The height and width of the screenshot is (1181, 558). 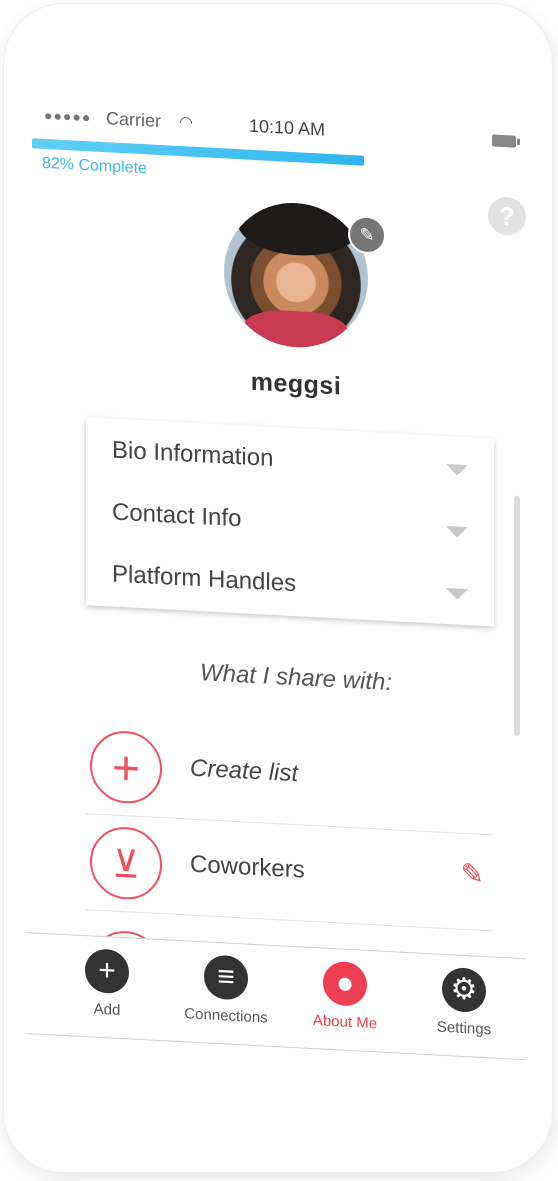 I want to click on battery-icon, so click(x=504, y=141).